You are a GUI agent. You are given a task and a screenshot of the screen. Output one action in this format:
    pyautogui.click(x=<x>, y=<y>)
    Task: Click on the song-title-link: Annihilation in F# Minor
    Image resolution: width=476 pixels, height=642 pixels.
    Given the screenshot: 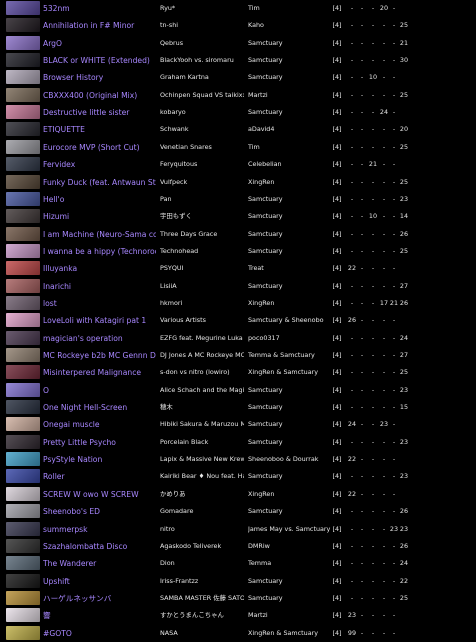 What is the action you would take?
    pyautogui.click(x=99, y=25)
    